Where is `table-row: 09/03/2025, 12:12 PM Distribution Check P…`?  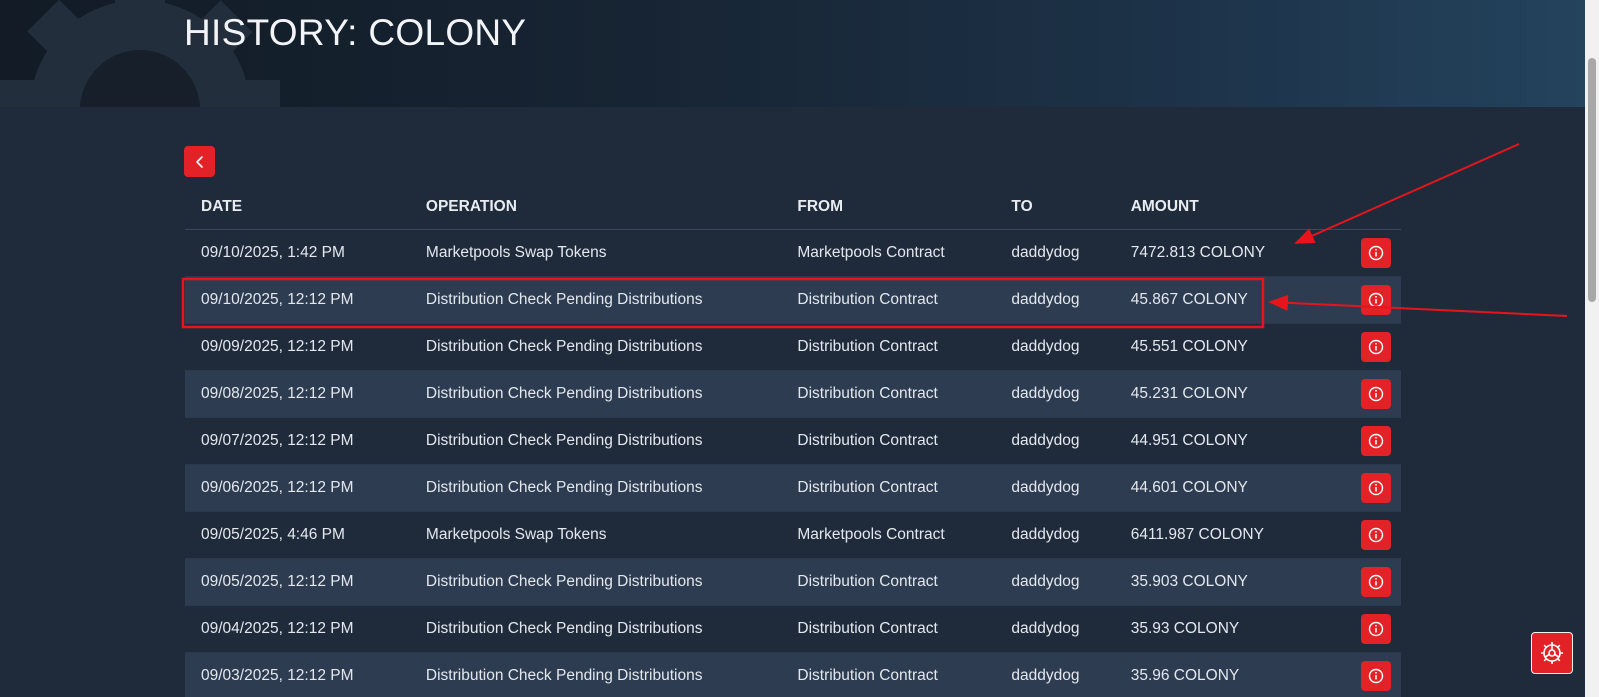
table-row: 09/03/2025, 12:12 PM Distribution Check P… is located at coordinates (793, 674).